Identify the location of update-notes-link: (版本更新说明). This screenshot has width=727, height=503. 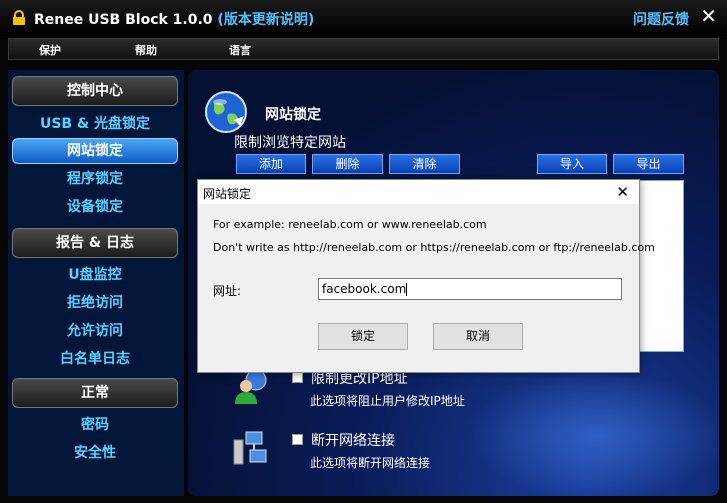
(265, 20).